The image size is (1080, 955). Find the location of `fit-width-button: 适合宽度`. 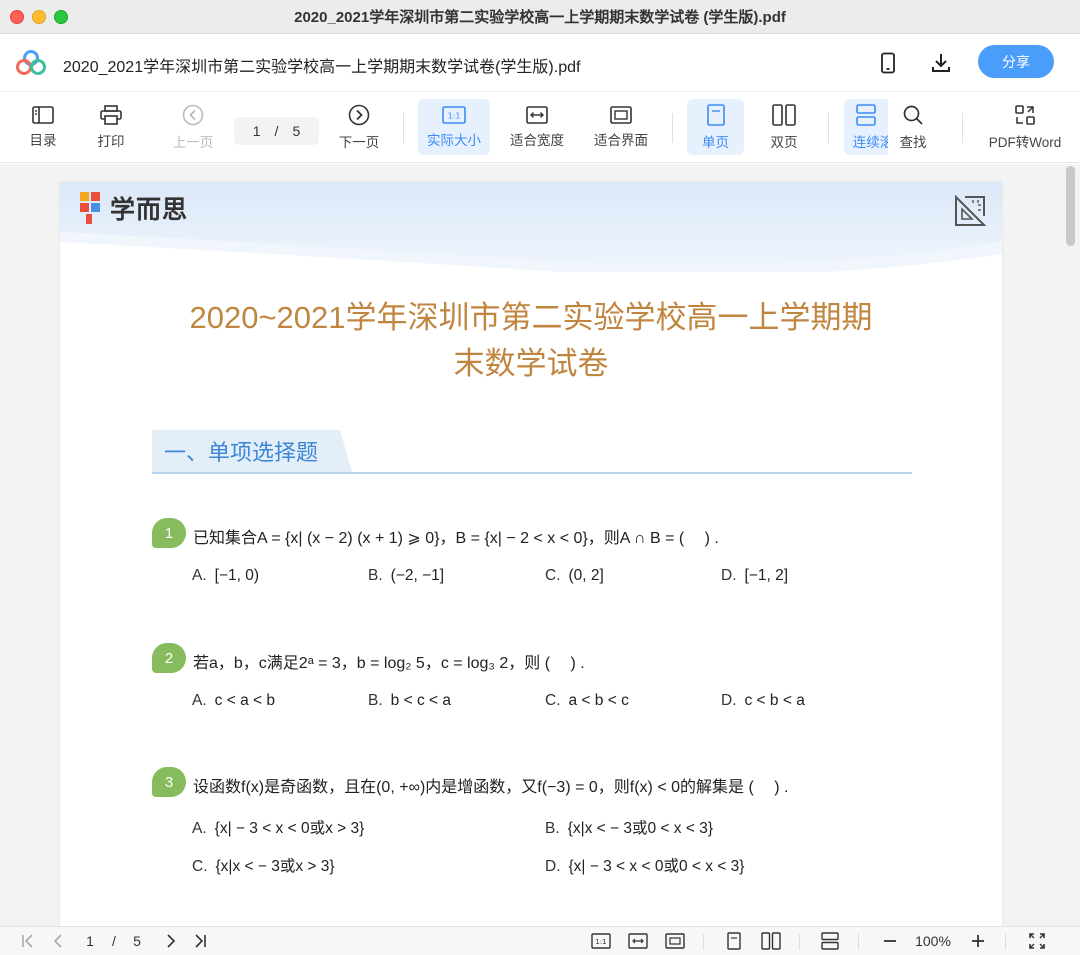

fit-width-button: 适合宽度 is located at coordinates (537, 127).